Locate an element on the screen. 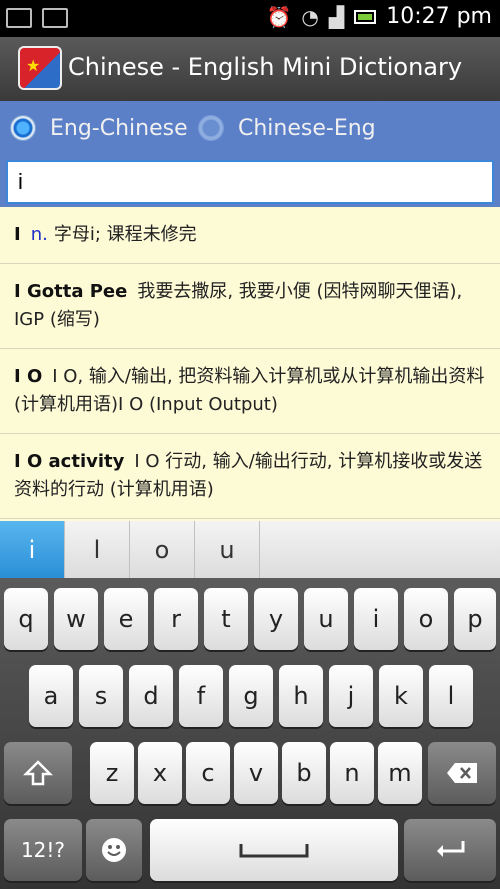  key-x: x is located at coordinates (160, 773).